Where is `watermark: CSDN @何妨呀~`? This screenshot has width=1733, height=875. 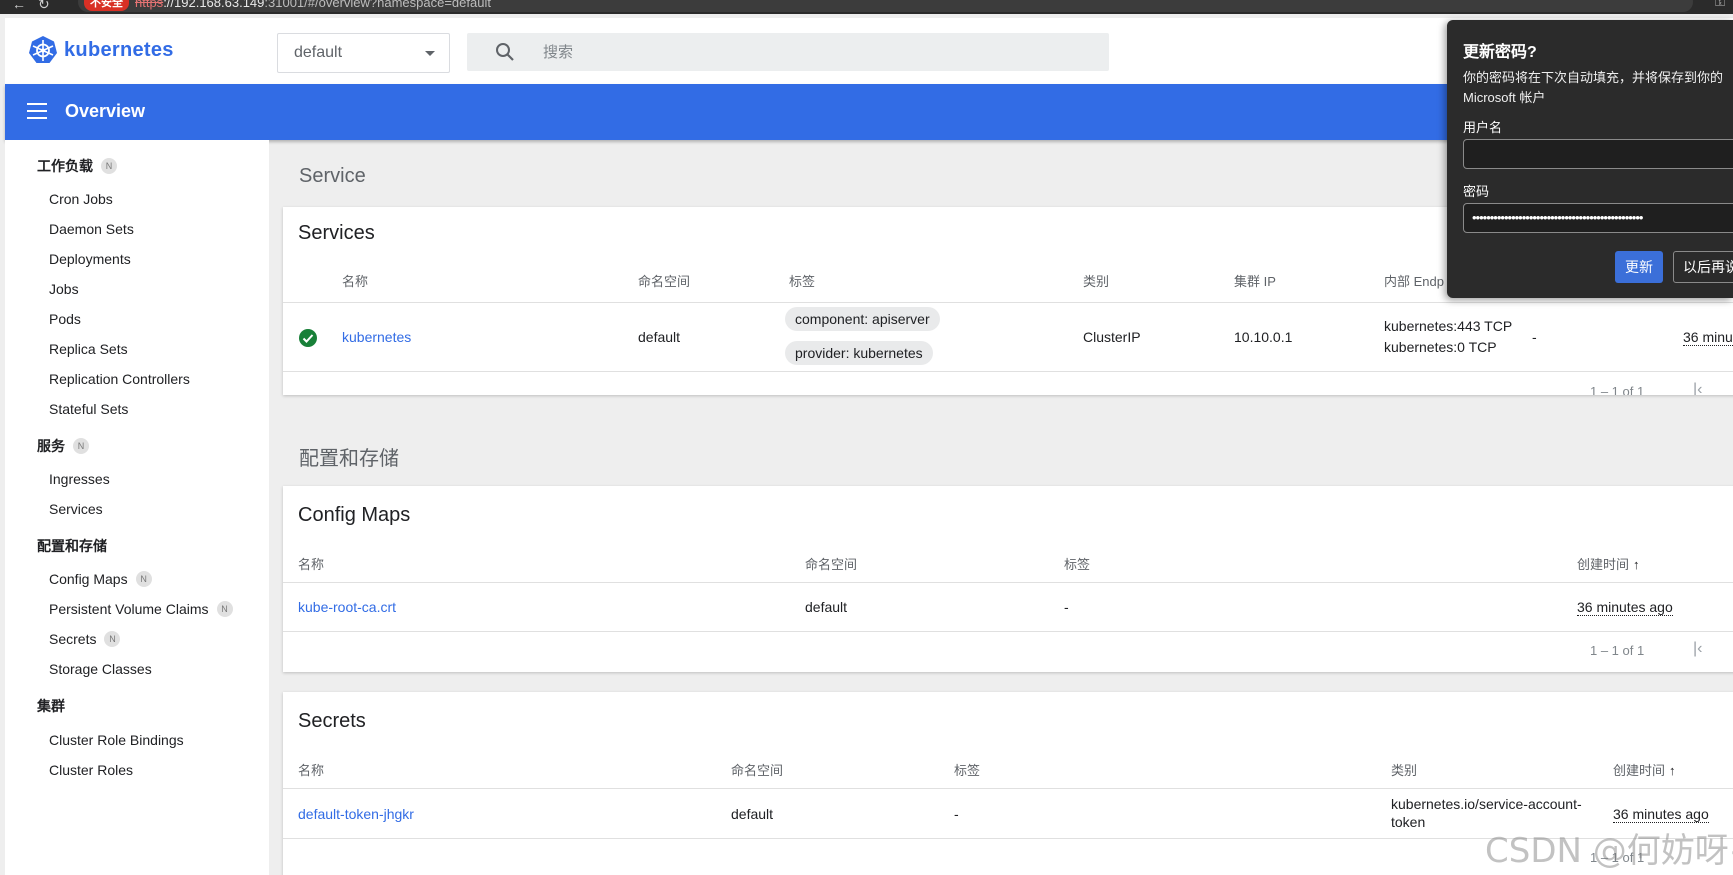 watermark: CSDN @何妨呀~ is located at coordinates (1609, 851).